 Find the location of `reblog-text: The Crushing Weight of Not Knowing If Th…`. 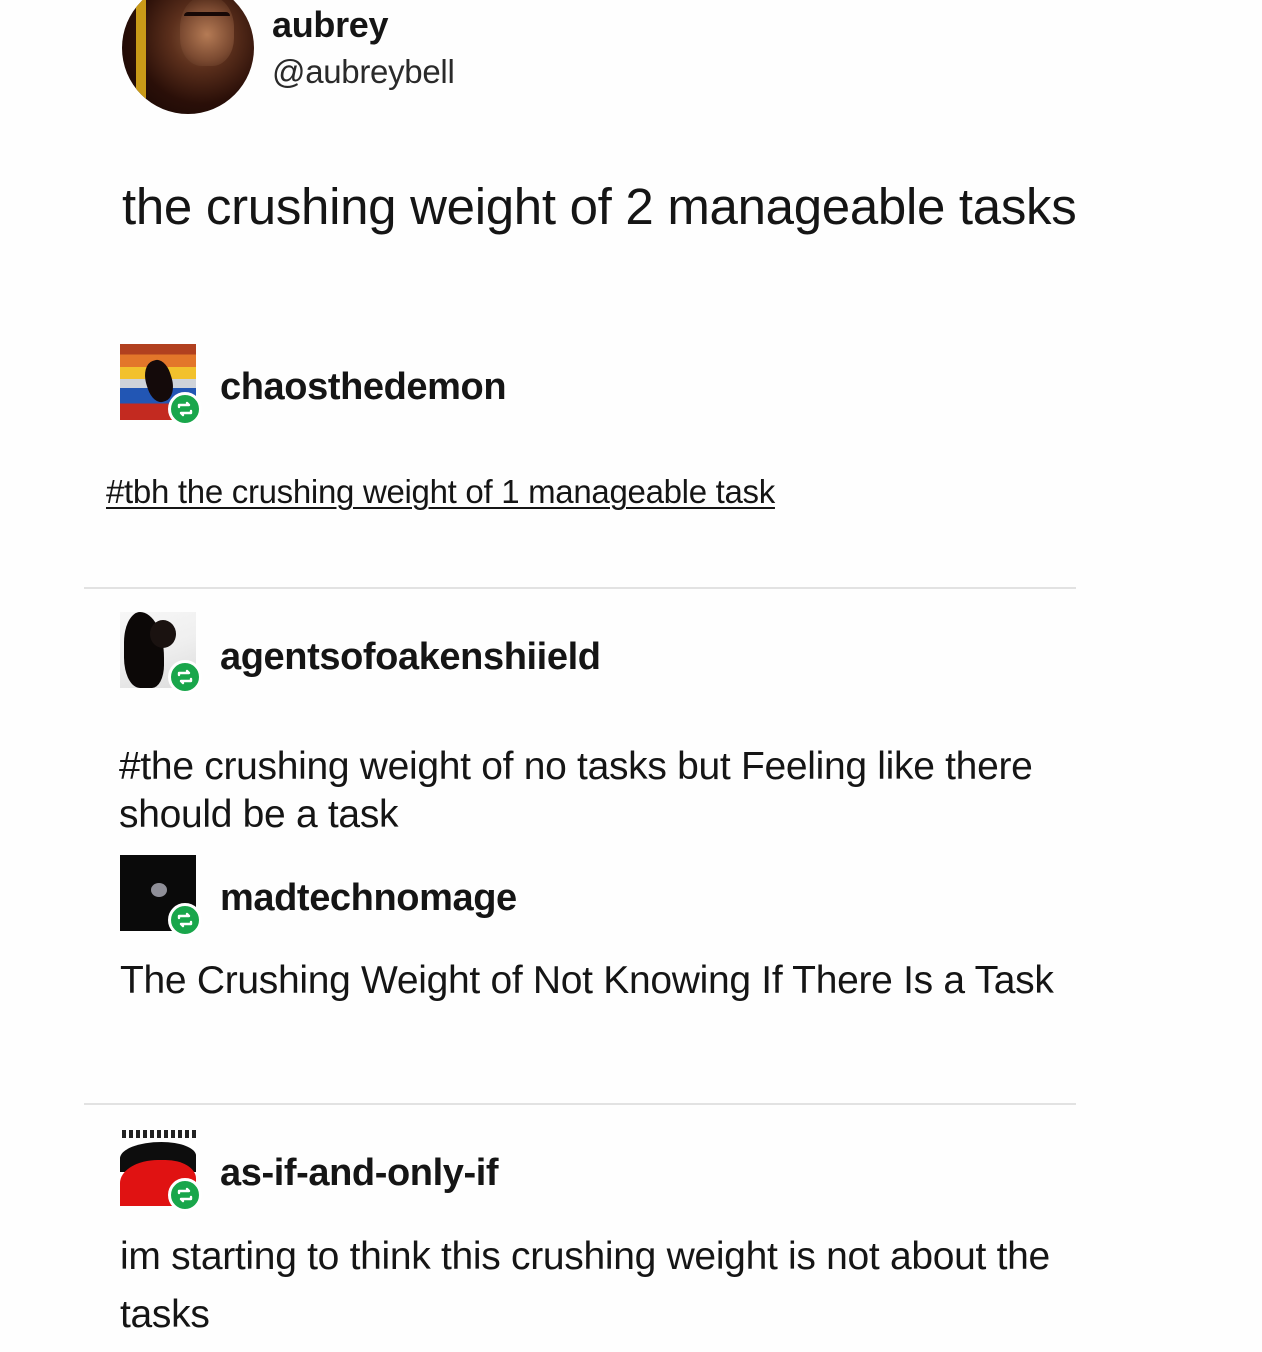

reblog-text: The Crushing Weight of Not Knowing If Th… is located at coordinates (587, 980).